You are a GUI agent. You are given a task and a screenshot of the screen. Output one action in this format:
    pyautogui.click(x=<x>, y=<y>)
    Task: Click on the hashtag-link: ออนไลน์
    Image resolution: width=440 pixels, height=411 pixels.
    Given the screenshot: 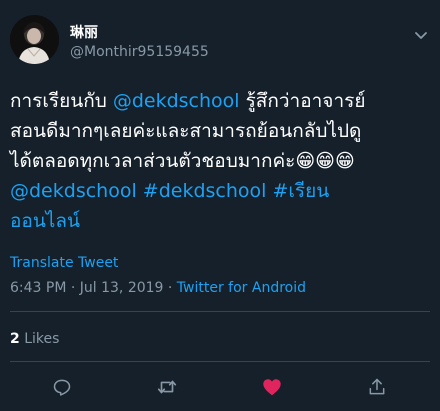 What is the action you would take?
    pyautogui.click(x=45, y=221)
    